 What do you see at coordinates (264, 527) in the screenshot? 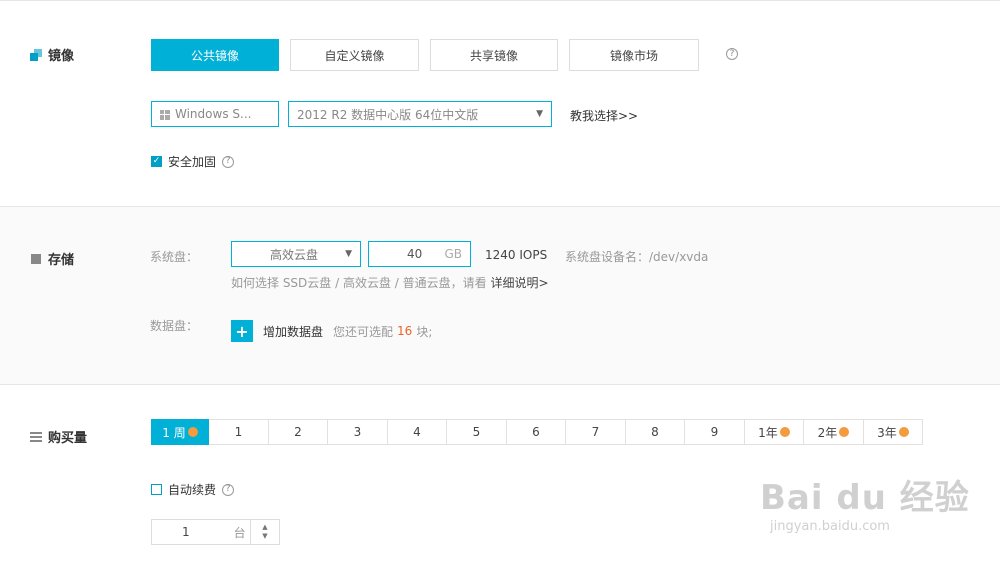
I see `chevron-up-icon: ▲` at bounding box center [264, 527].